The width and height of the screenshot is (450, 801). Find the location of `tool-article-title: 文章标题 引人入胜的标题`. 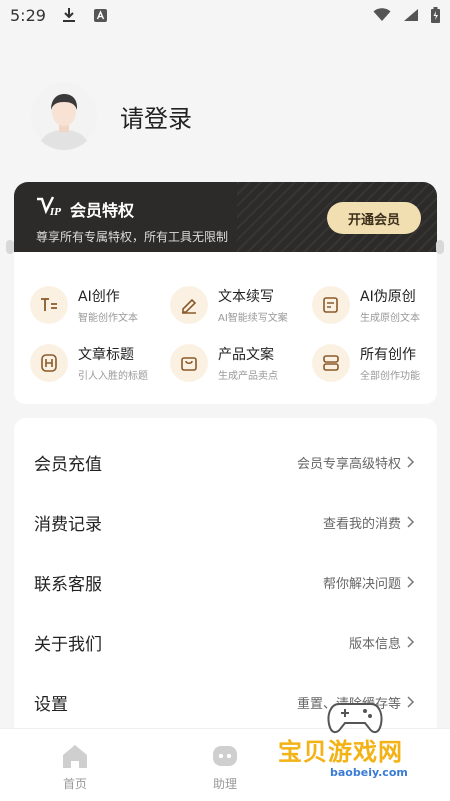

tool-article-title: 文章标题 引人入胜的标题 is located at coordinates (100, 363).